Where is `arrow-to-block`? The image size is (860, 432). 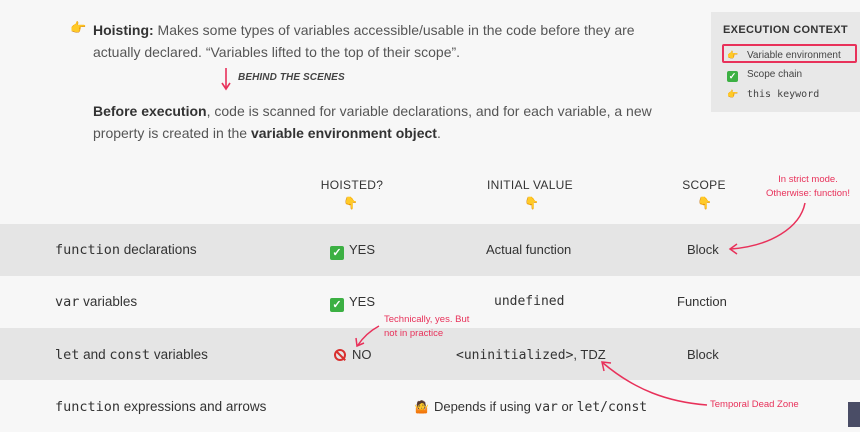 arrow-to-block is located at coordinates (768, 226).